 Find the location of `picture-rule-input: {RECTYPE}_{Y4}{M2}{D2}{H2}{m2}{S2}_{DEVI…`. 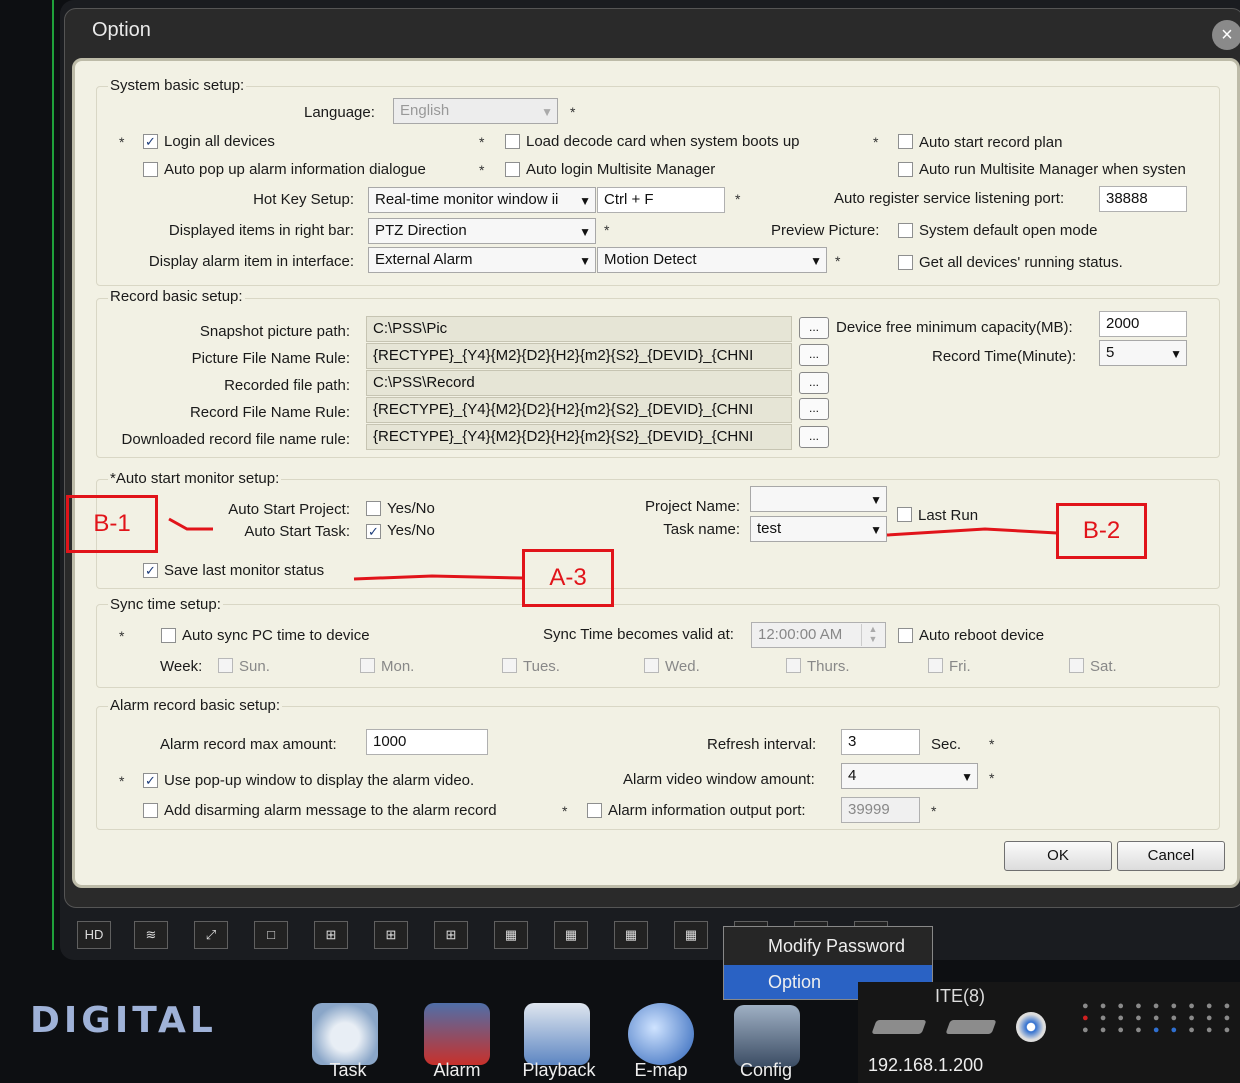

picture-rule-input: {RECTYPE}_{Y4}{M2}{D2}{H2}{m2}{S2}_{DEVI… is located at coordinates (579, 356).